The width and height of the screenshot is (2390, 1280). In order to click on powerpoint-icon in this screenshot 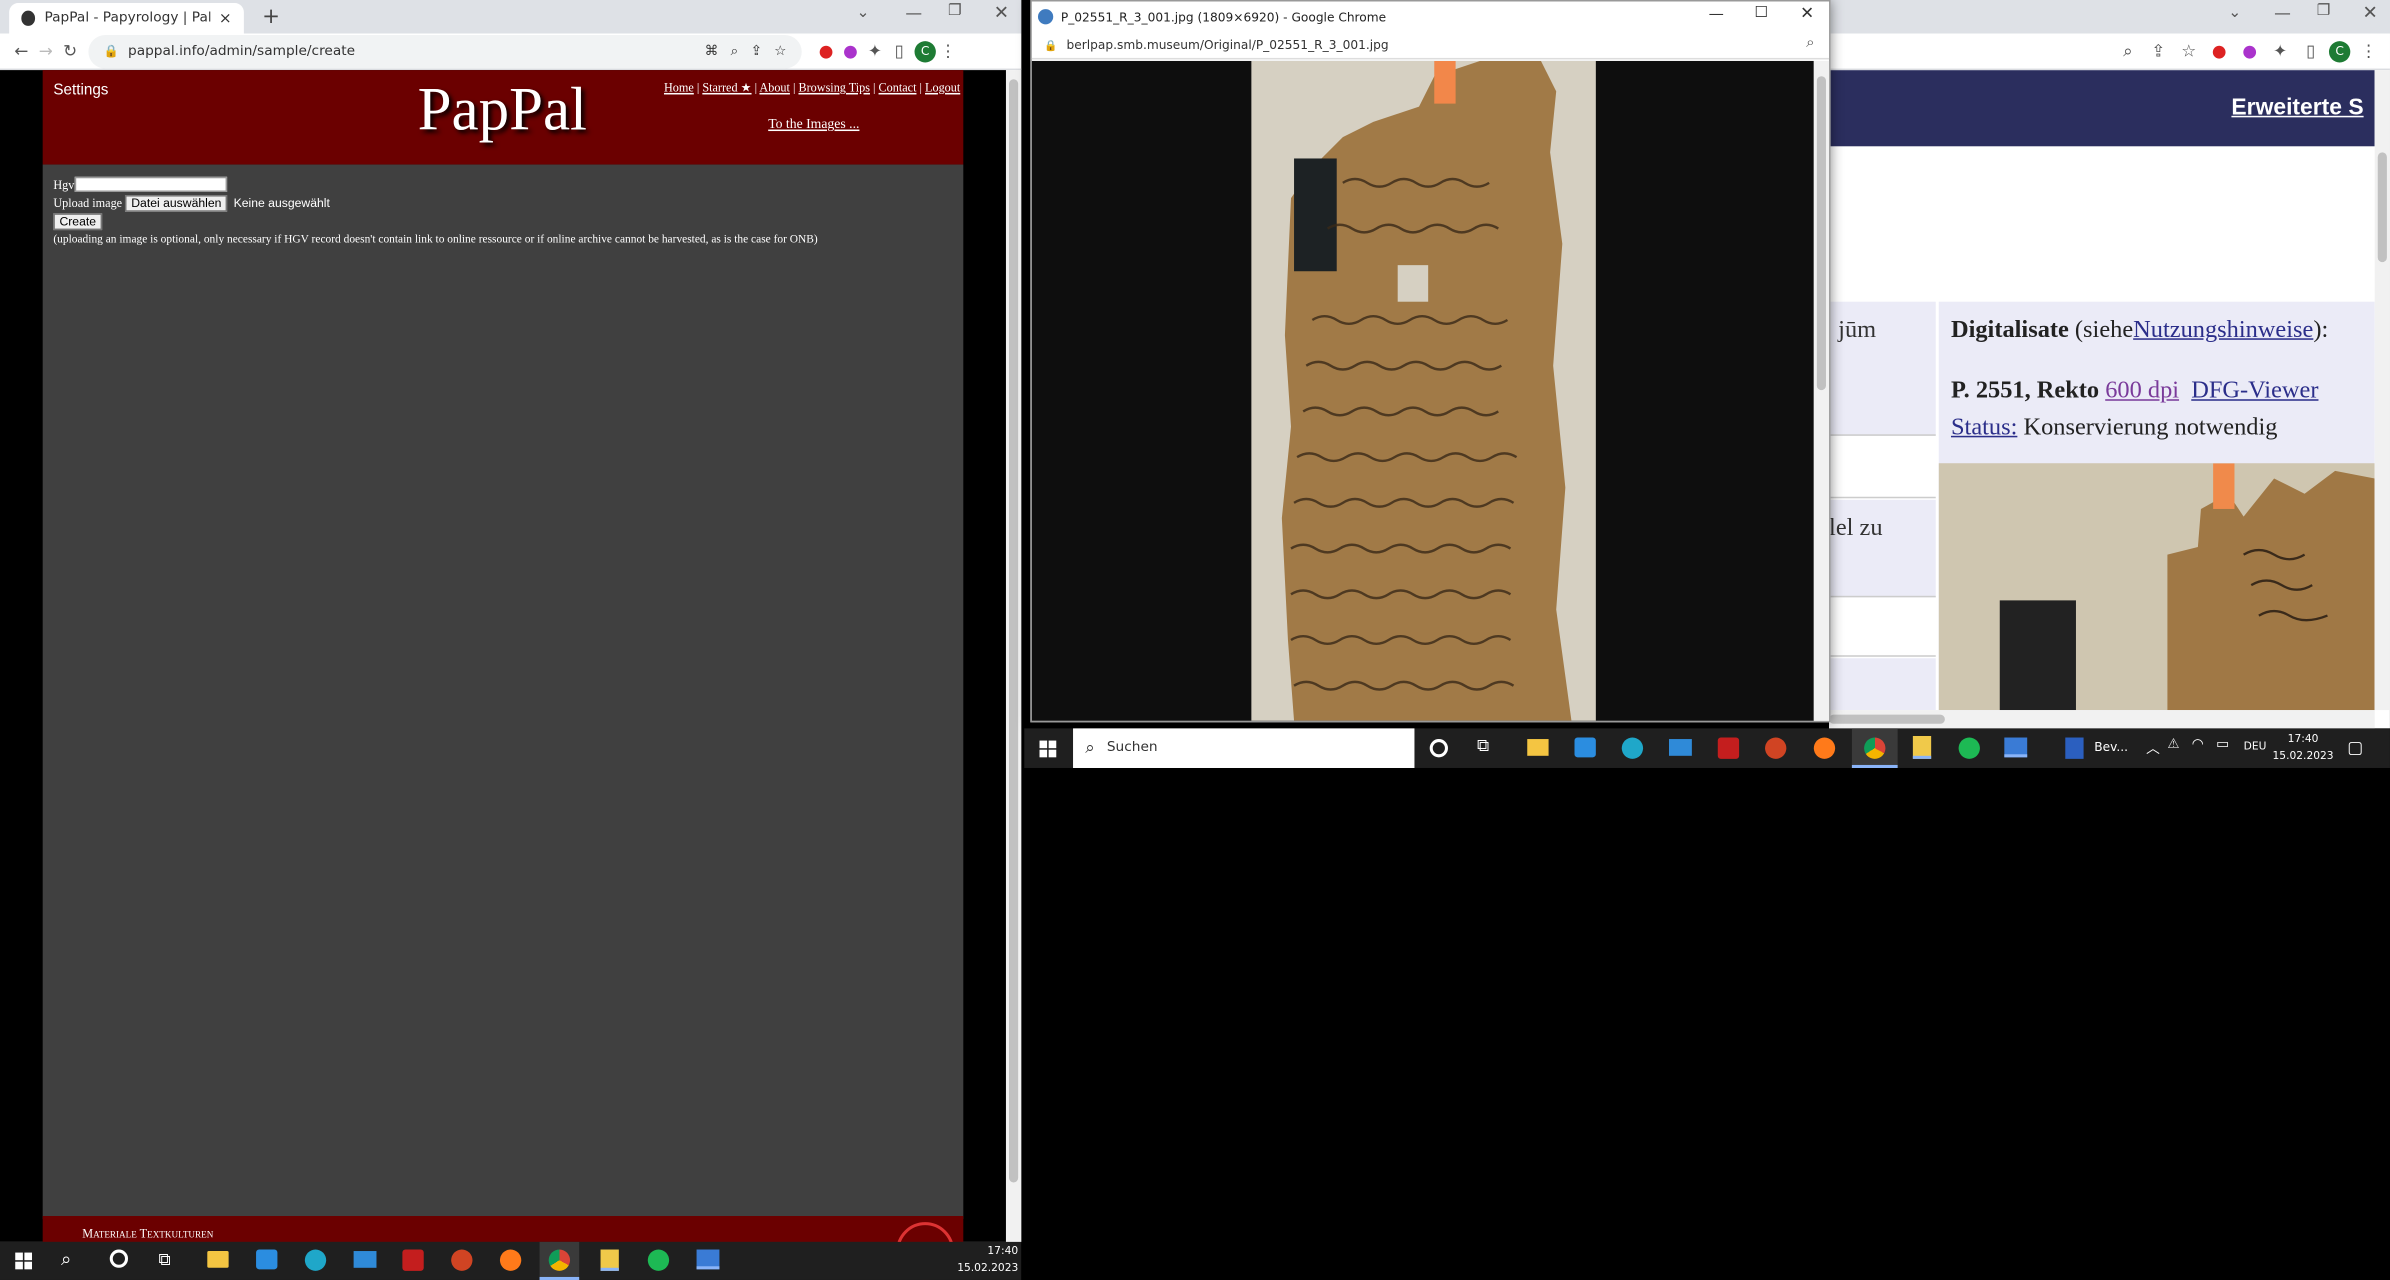, I will do `click(462, 1260)`.